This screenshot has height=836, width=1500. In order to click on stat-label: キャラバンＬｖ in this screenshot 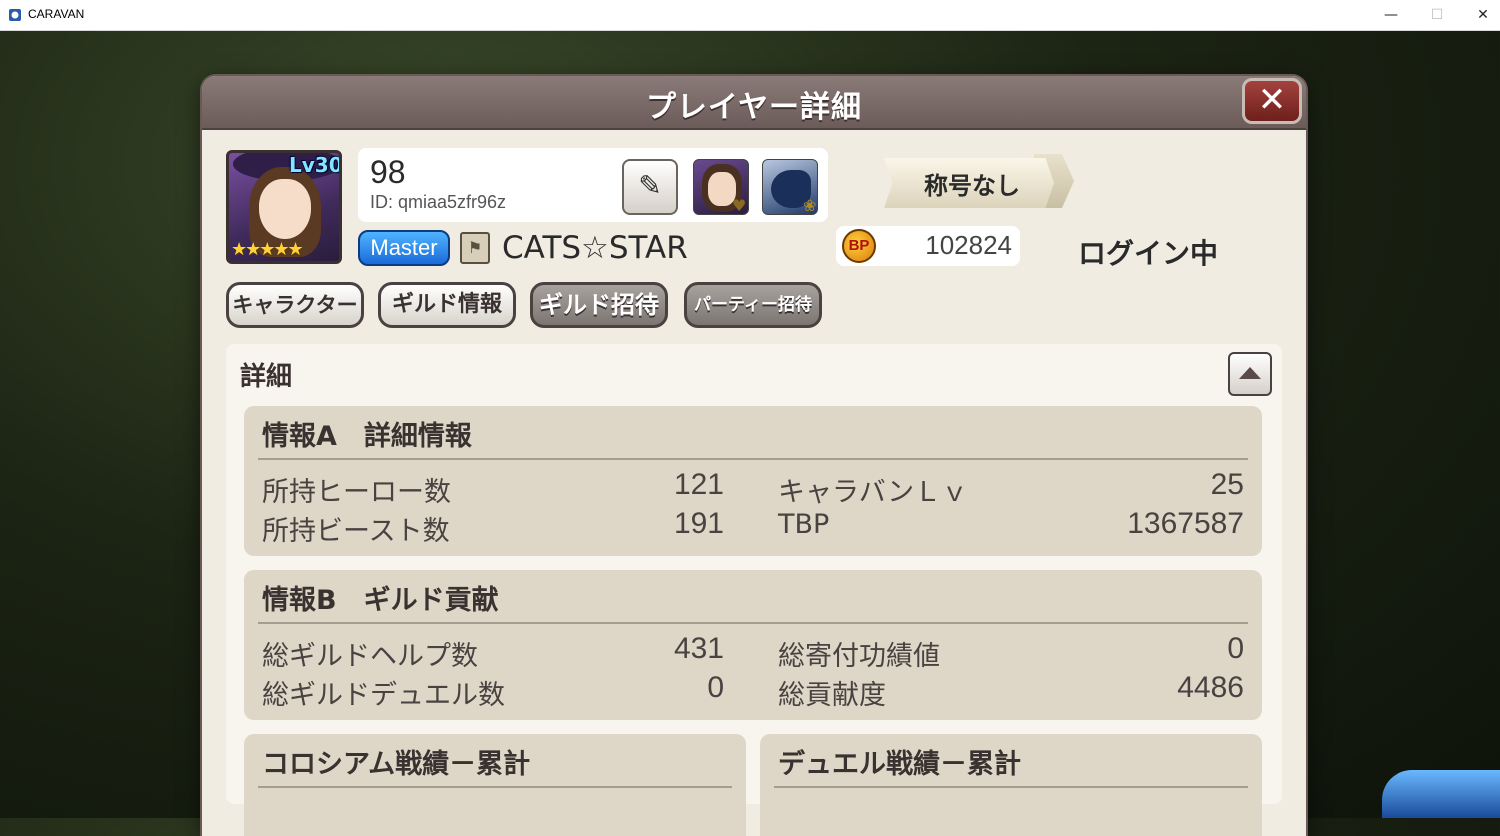, I will do `click(873, 492)`.